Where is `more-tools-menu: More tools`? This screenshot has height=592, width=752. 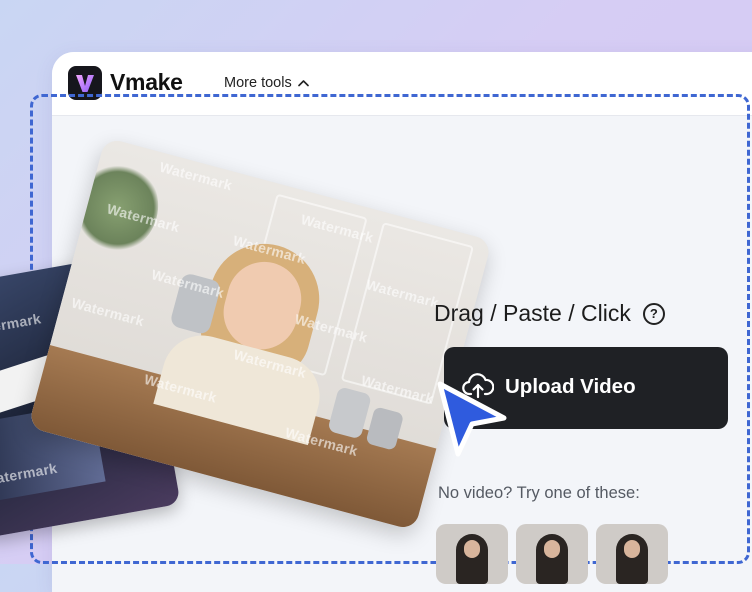
more-tools-menu: More tools is located at coordinates (266, 83).